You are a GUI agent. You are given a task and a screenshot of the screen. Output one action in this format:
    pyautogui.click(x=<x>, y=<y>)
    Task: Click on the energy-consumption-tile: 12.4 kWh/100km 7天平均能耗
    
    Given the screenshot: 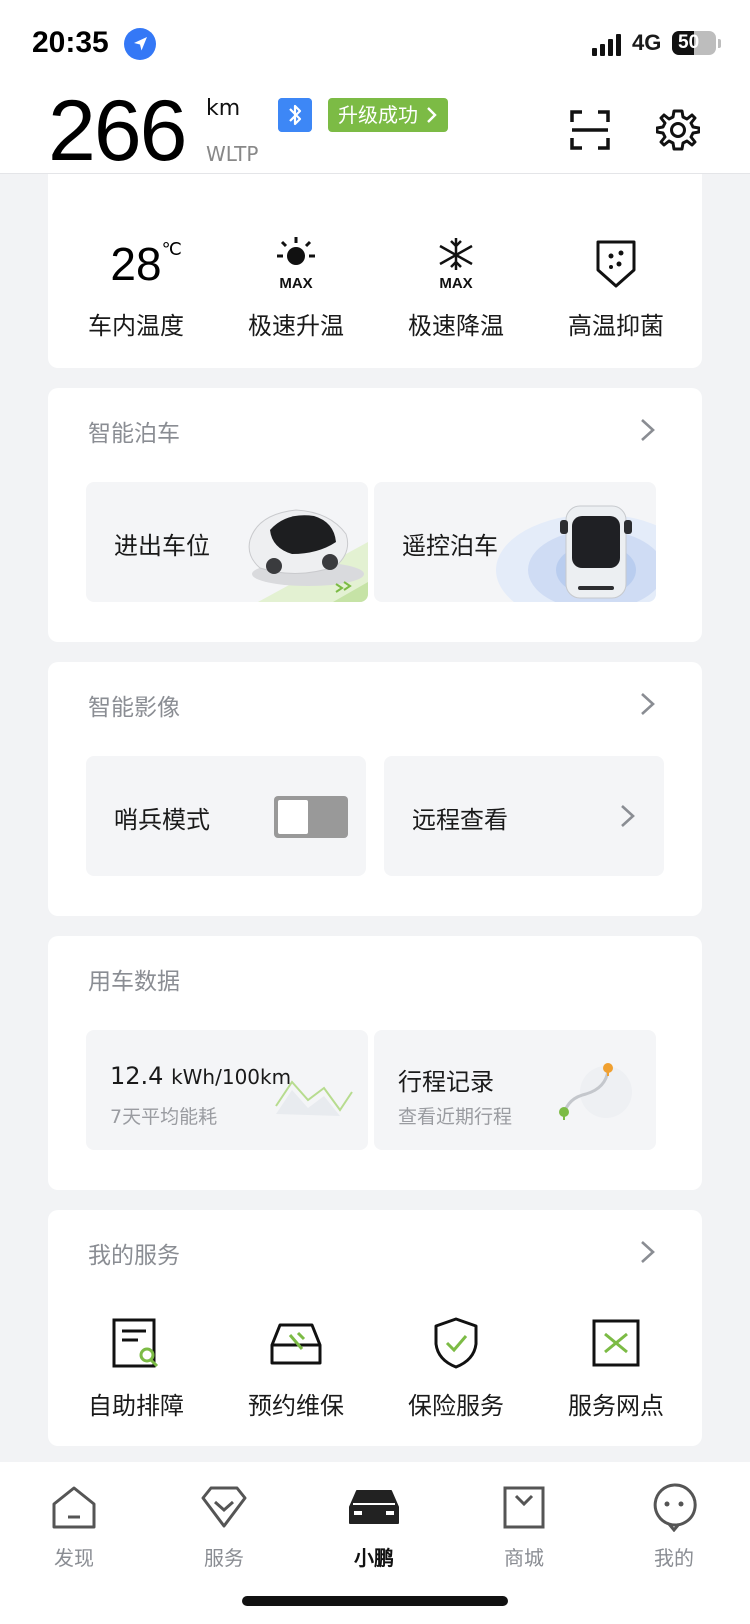 What is the action you would take?
    pyautogui.click(x=227, y=1090)
    